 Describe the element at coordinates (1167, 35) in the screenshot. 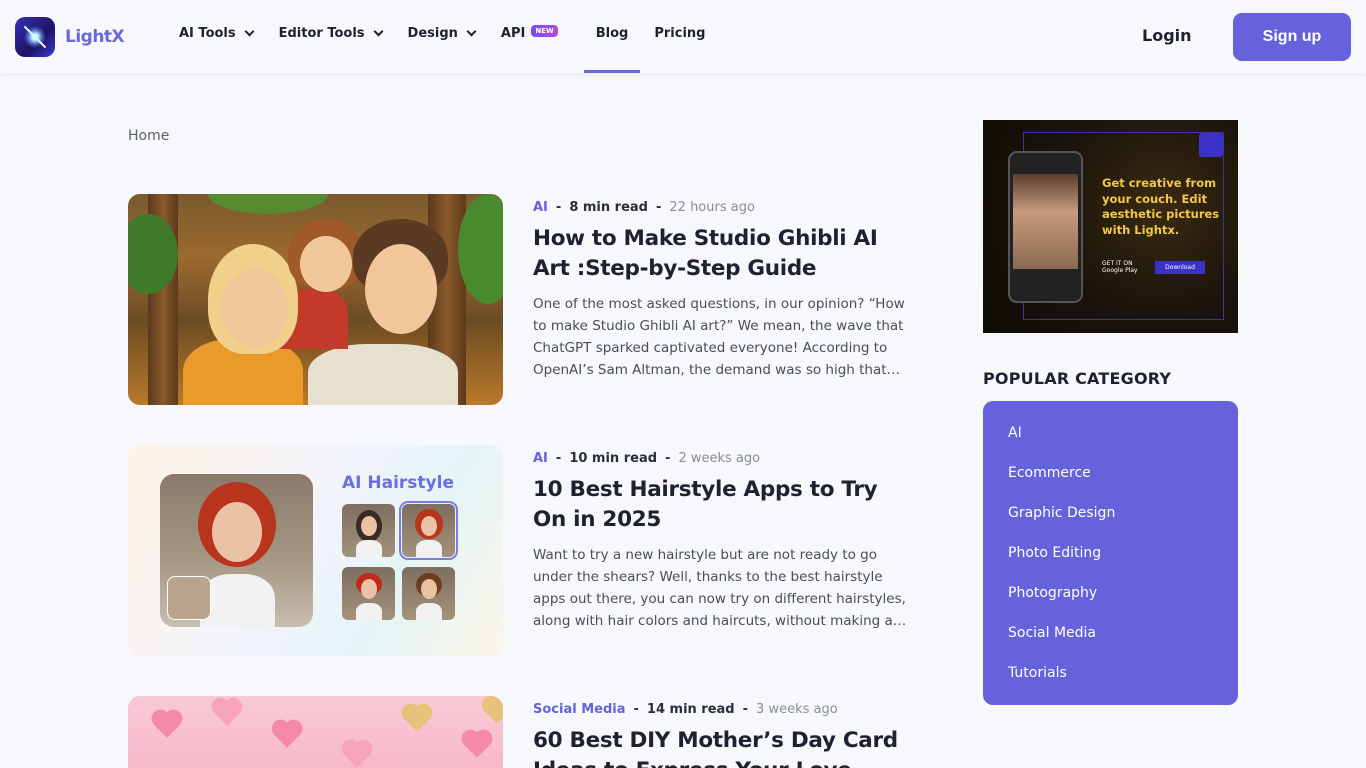

I see `login-link: Login` at that location.